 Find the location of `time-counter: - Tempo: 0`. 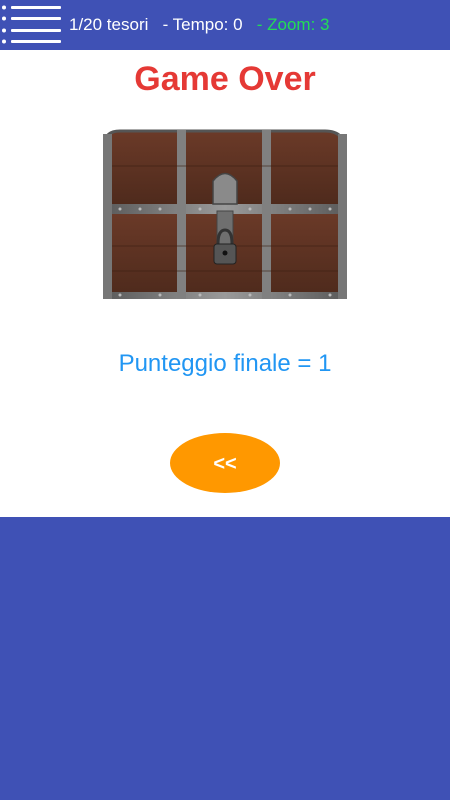

time-counter: - Tempo: 0 is located at coordinates (202, 24).